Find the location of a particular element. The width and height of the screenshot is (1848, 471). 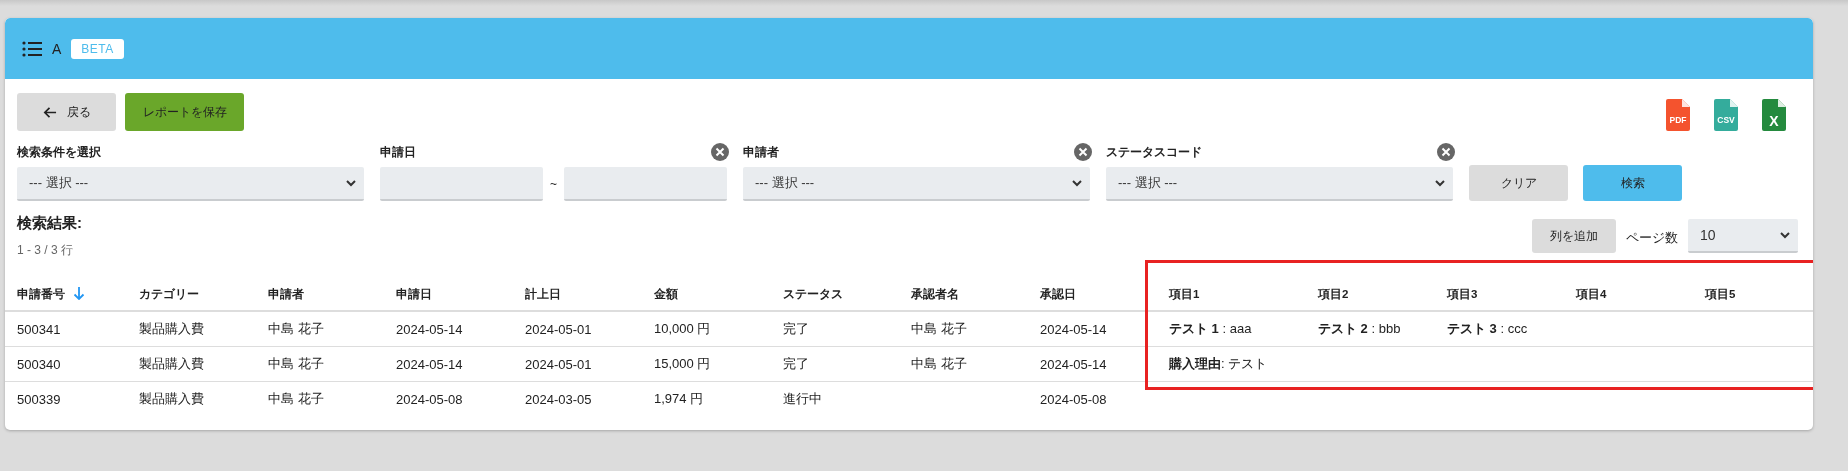

column-header: 申請番号 is located at coordinates (41, 294).